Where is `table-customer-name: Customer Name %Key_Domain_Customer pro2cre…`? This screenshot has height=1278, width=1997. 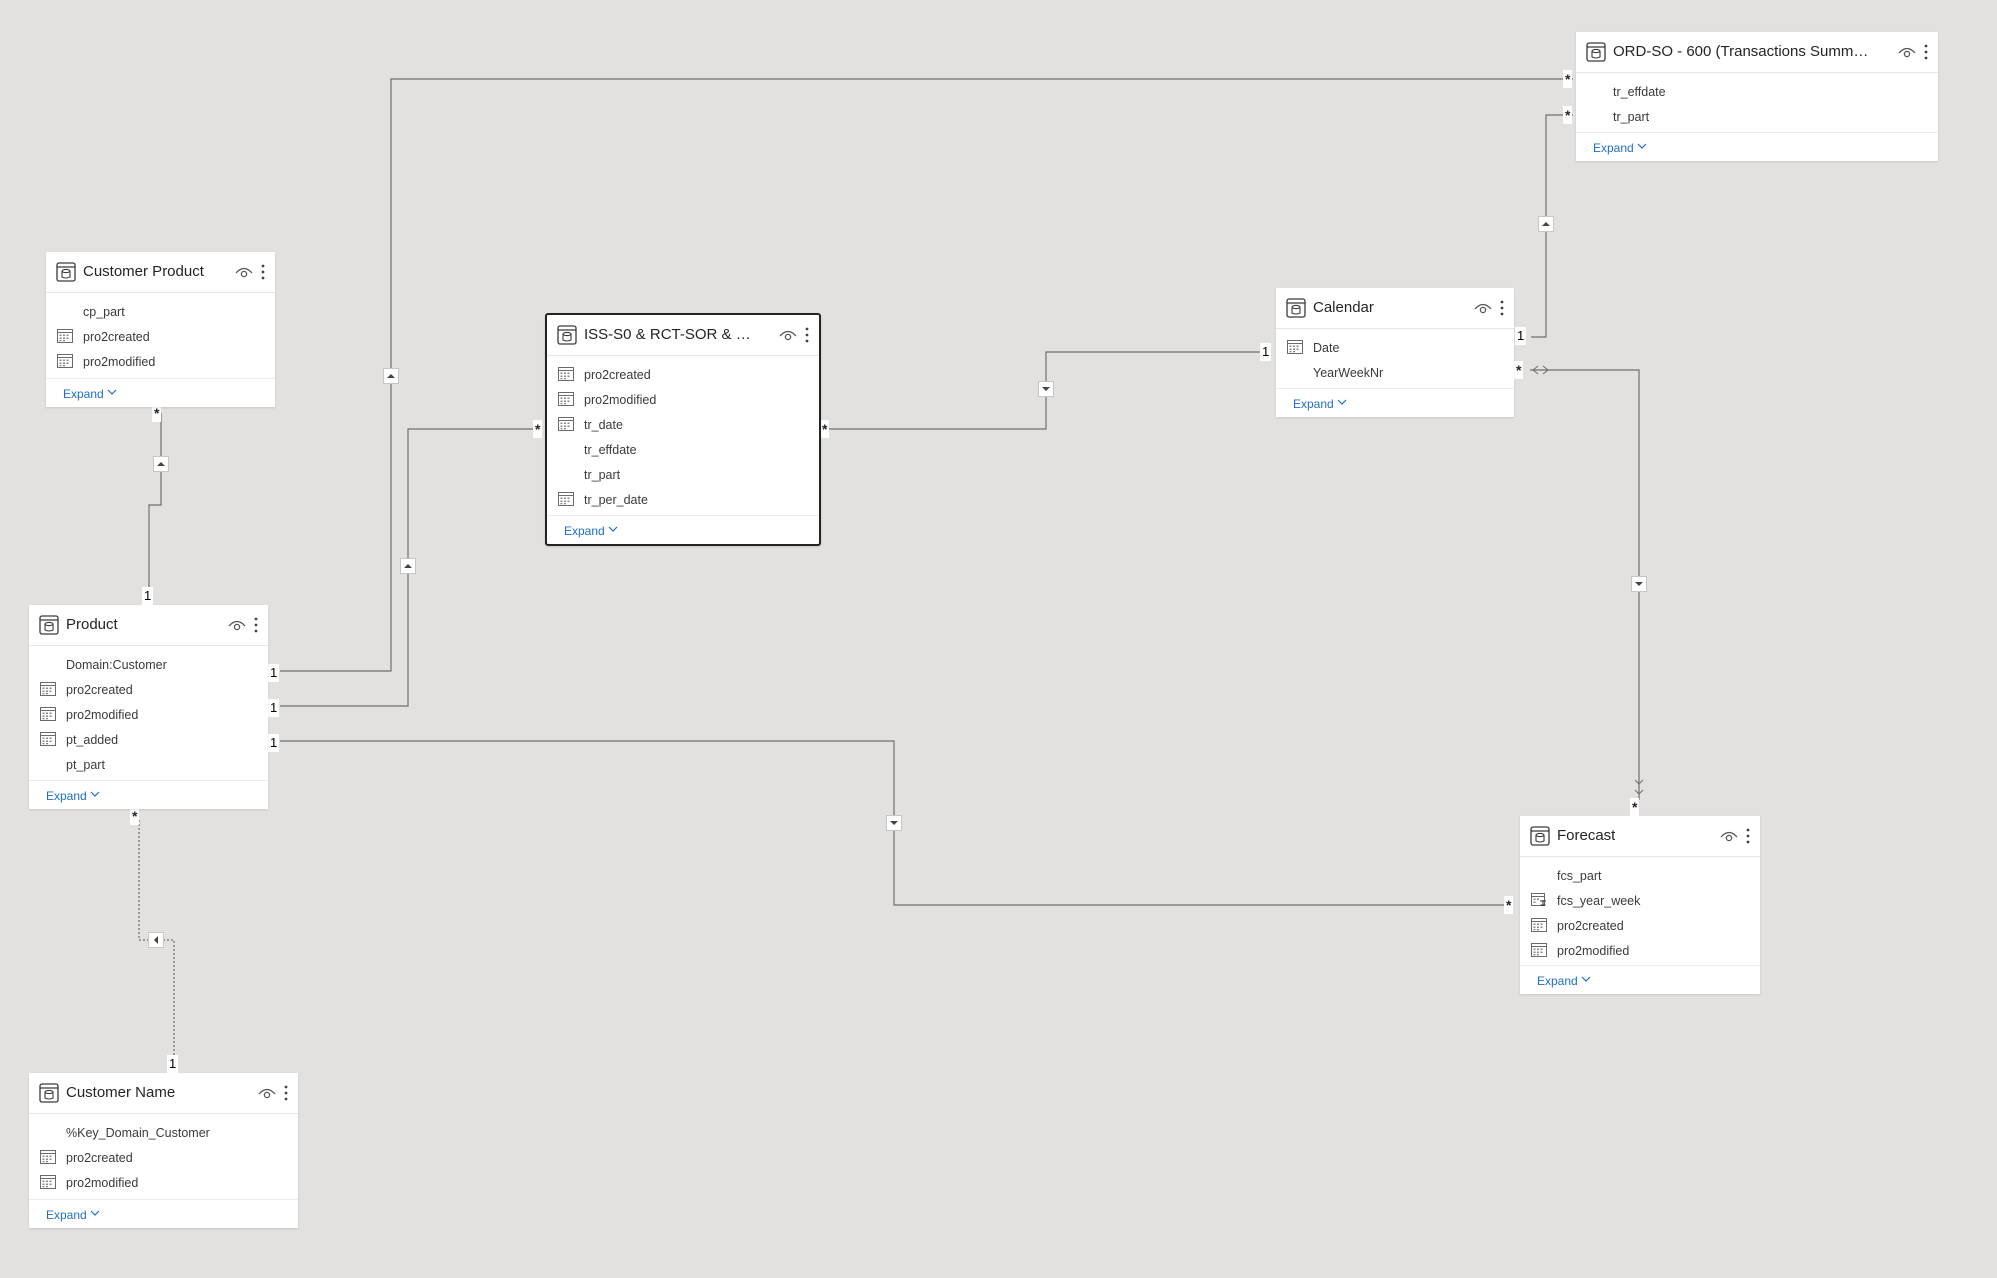 table-customer-name: Customer Name %Key_Domain_Customer pro2cre… is located at coordinates (163, 1150).